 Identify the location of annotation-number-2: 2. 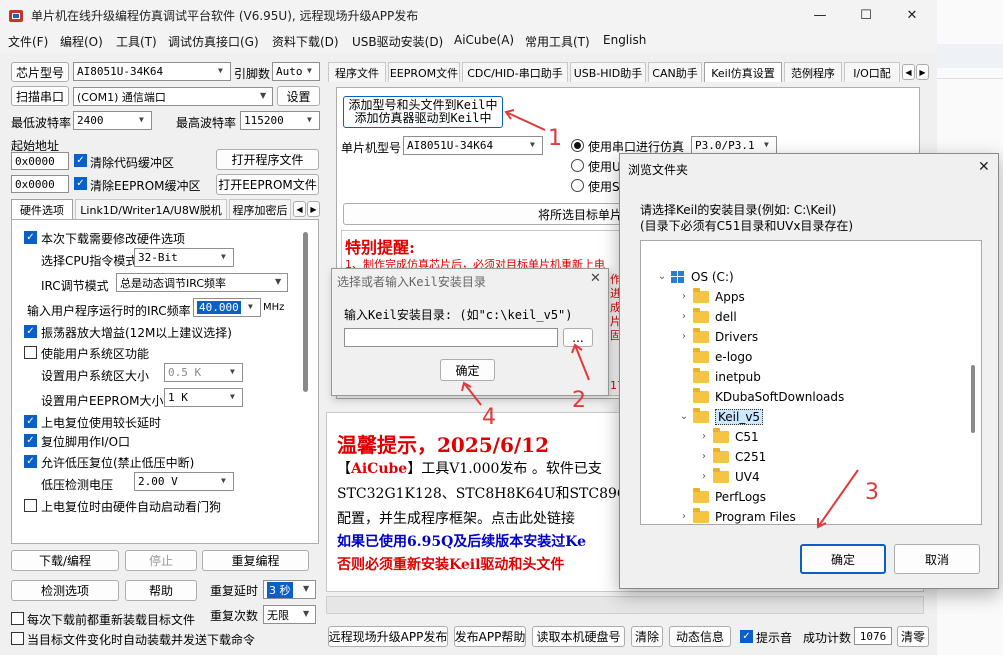
(579, 400).